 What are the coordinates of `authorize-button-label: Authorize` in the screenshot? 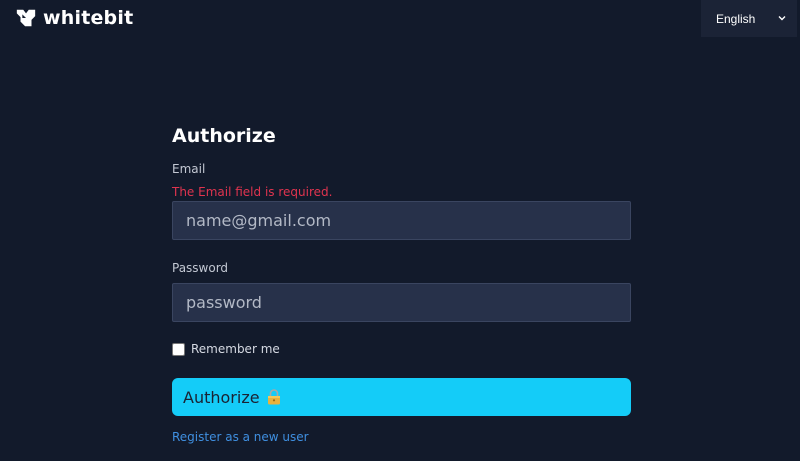 It's located at (221, 397).